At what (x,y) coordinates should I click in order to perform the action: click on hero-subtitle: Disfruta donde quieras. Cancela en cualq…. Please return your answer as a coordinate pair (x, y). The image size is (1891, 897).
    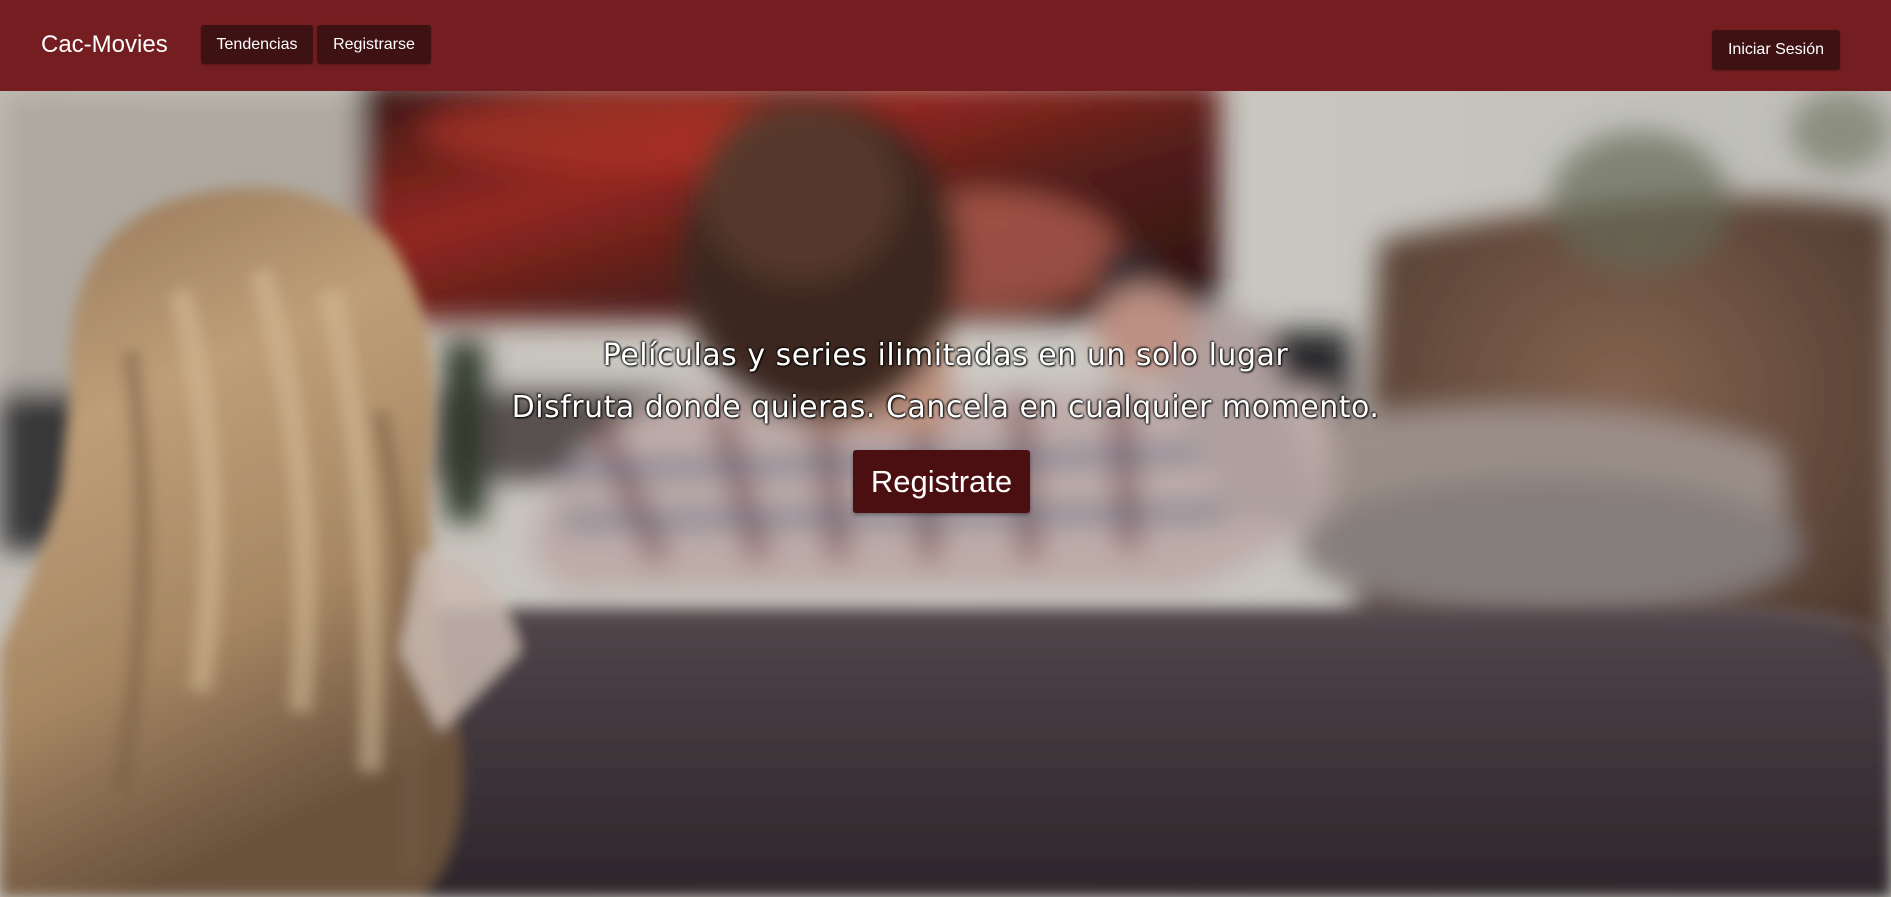
    Looking at the image, I should click on (945, 407).